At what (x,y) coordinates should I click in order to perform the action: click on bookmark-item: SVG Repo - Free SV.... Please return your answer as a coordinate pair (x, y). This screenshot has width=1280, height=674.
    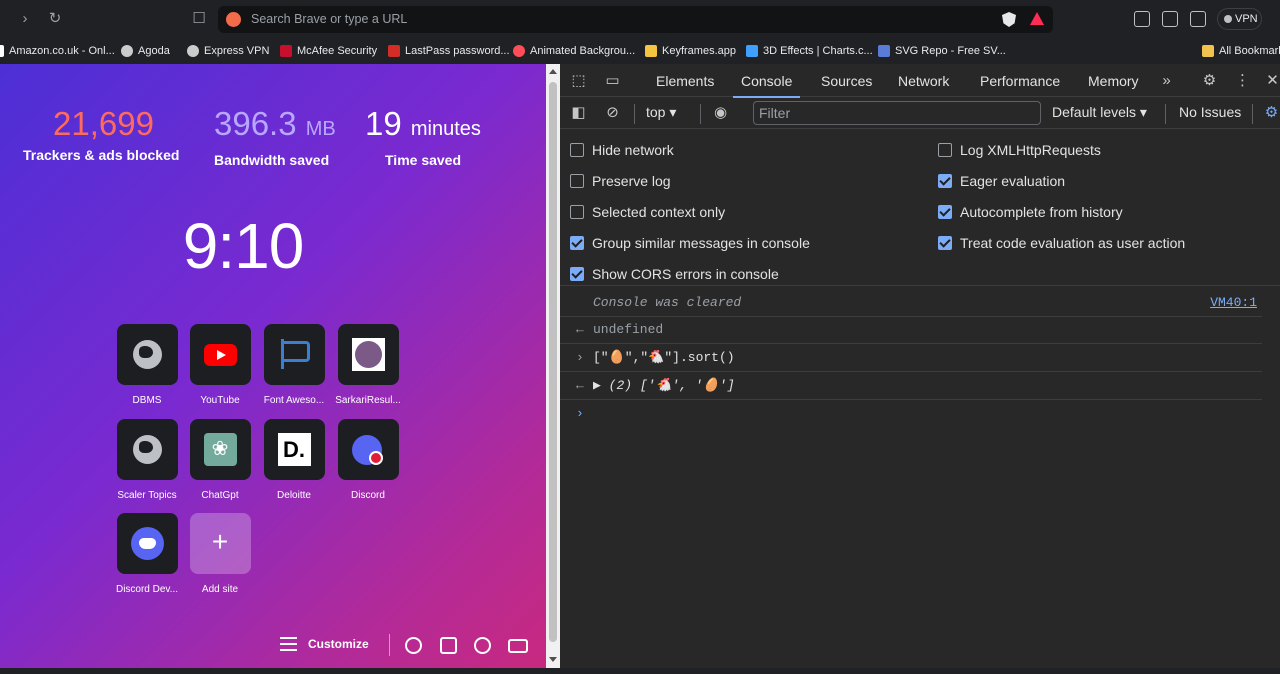
    Looking at the image, I should click on (942, 51).